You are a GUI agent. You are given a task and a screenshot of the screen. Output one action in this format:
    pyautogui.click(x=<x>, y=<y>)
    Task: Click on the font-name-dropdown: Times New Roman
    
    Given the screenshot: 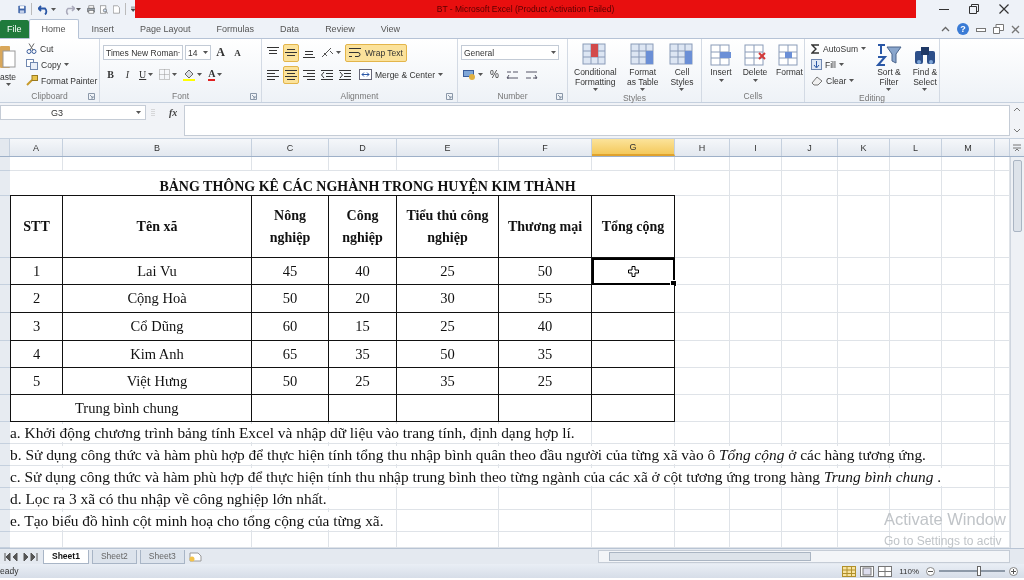 What is the action you would take?
    pyautogui.click(x=143, y=52)
    